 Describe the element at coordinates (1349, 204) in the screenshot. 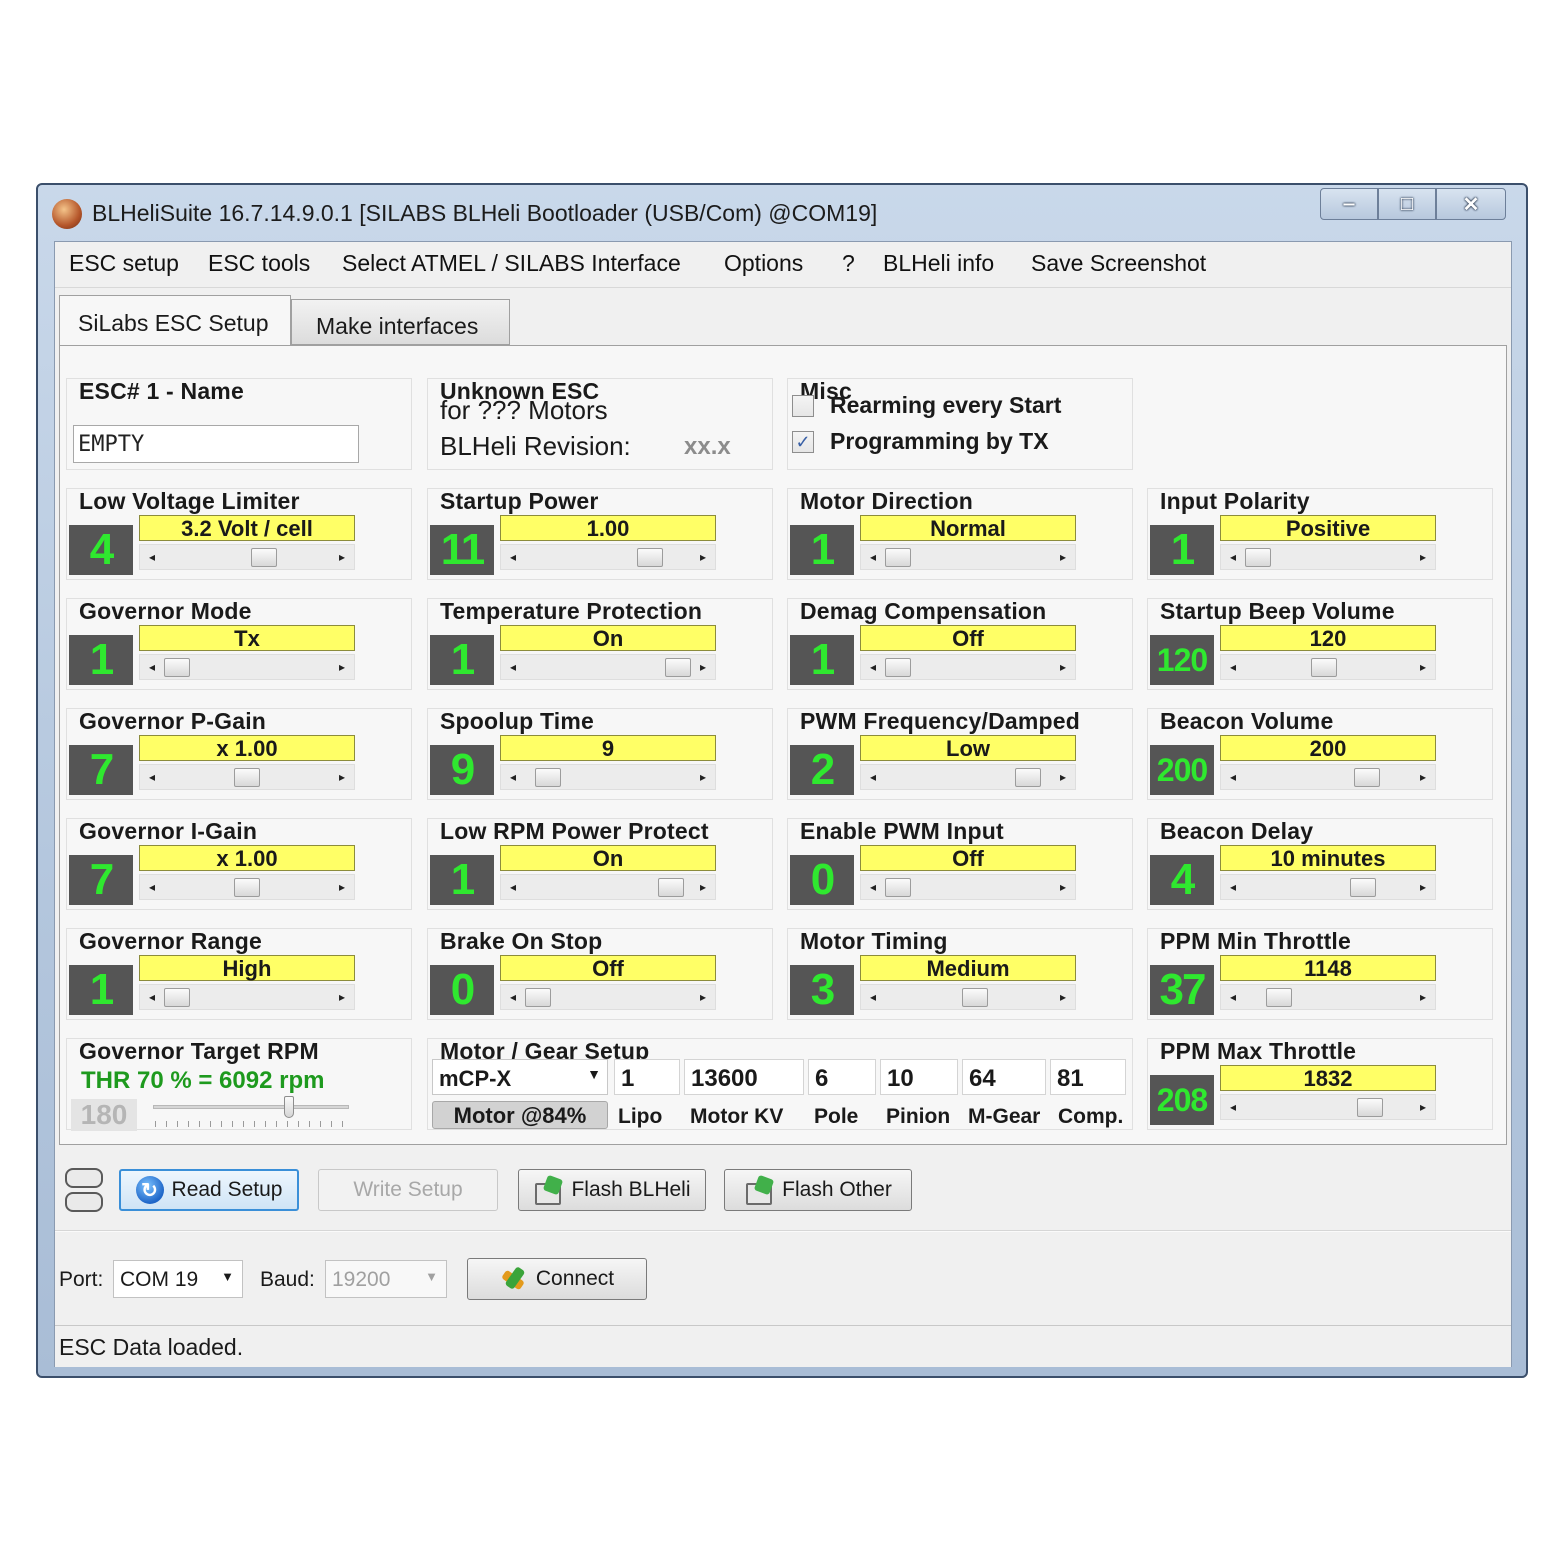

I see `minimize-button: ‒` at that location.